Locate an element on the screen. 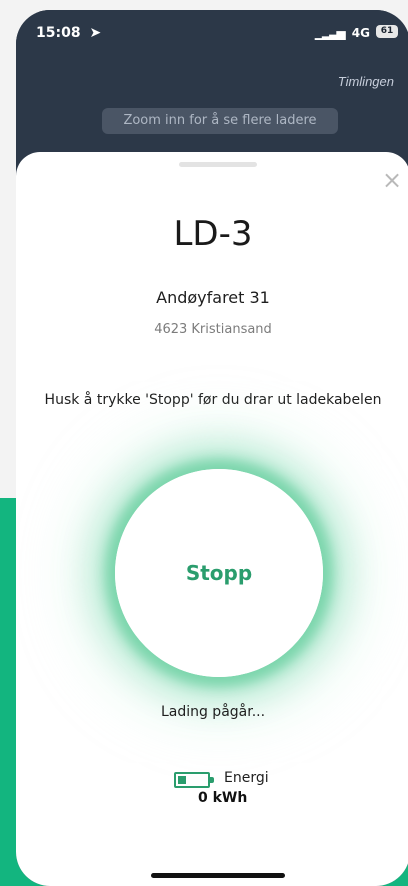  close-icon: × is located at coordinates (392, 180).